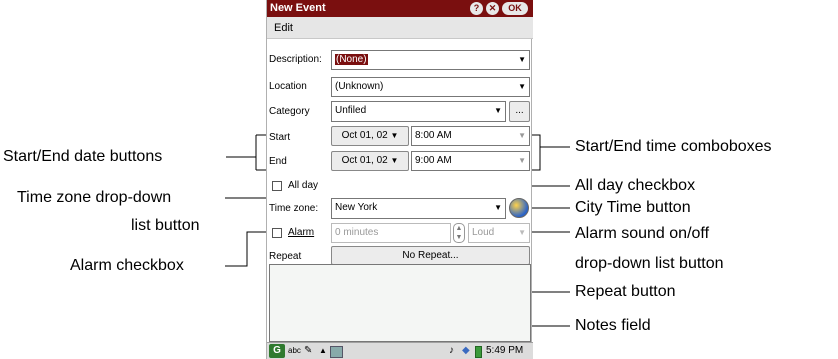  Describe the element at coordinates (400, 8) in the screenshot. I see `title-bar: New Event ? ✕ OK` at that location.